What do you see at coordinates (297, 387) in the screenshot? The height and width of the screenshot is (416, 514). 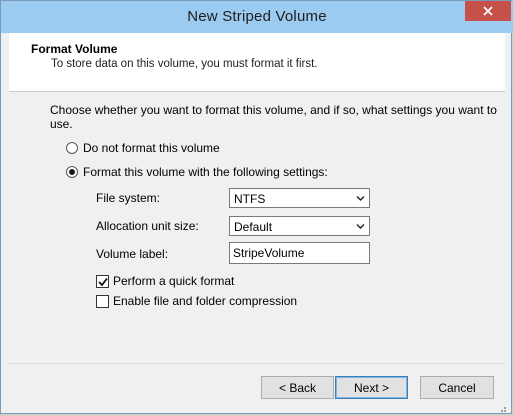 I see `back-button: < Back` at bounding box center [297, 387].